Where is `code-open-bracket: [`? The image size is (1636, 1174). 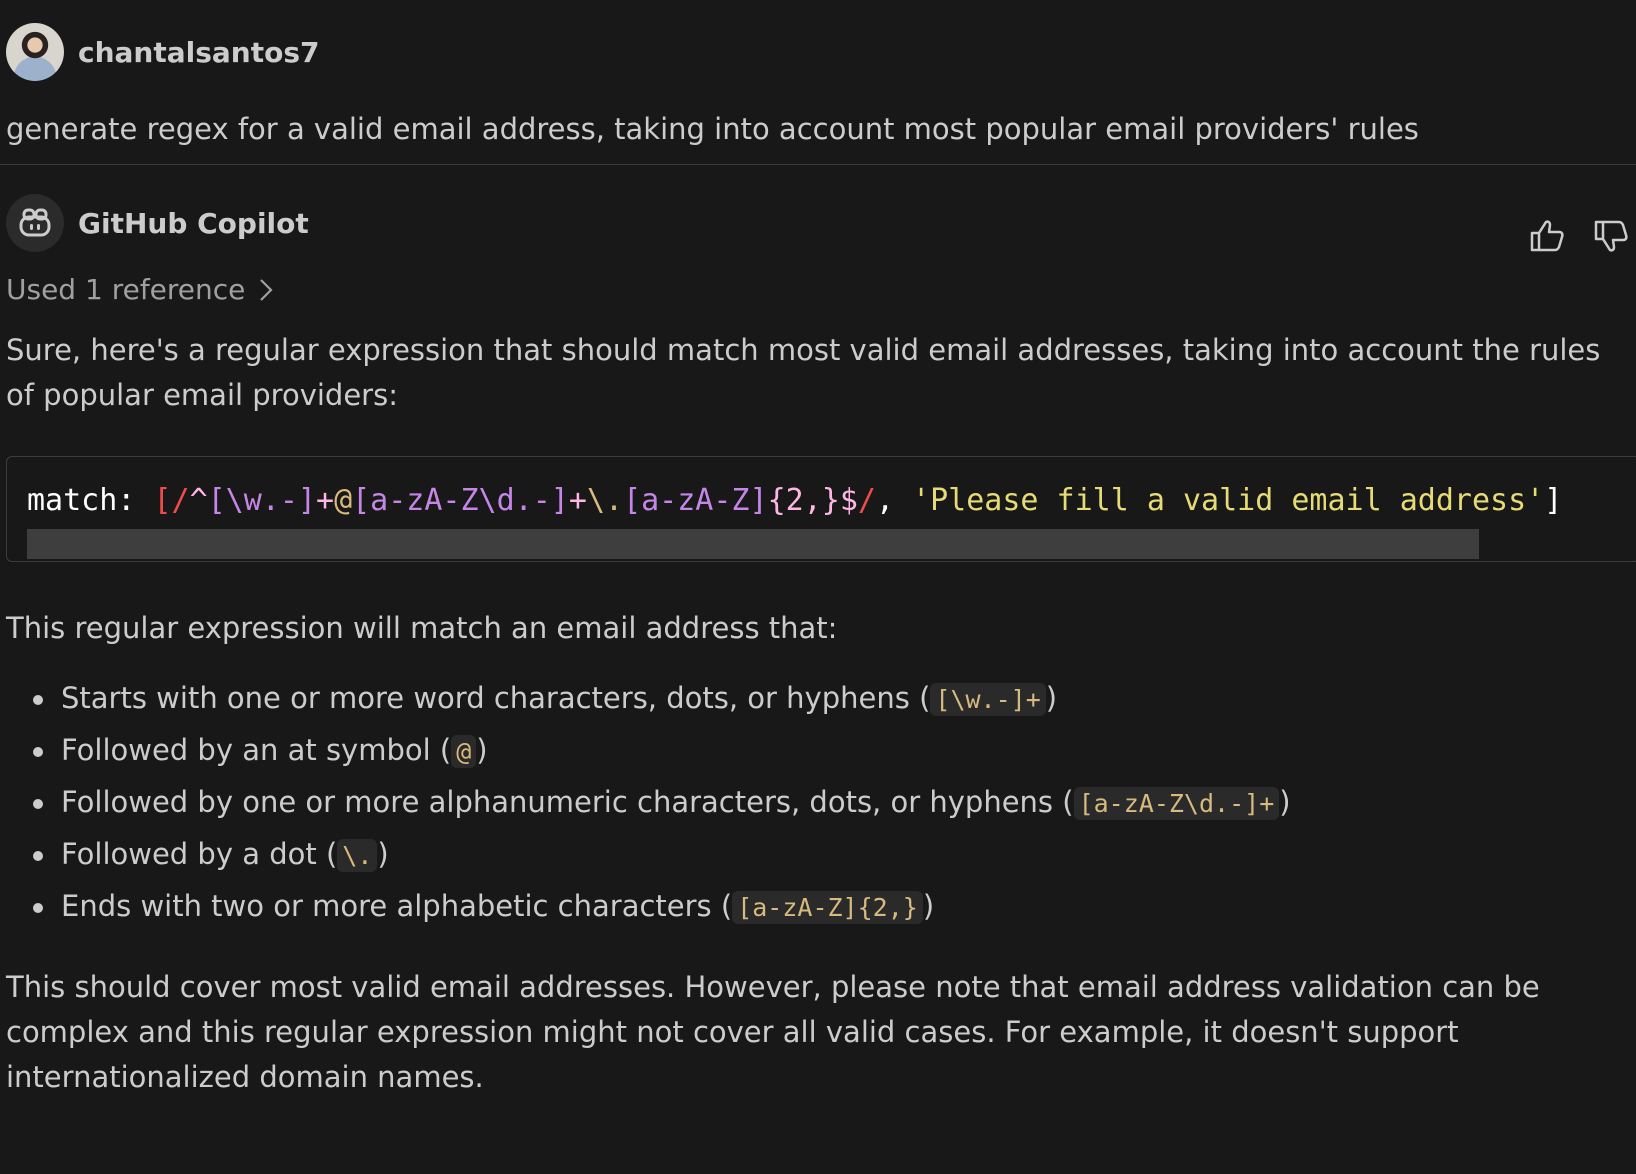
code-open-bracket: [ is located at coordinates (162, 500).